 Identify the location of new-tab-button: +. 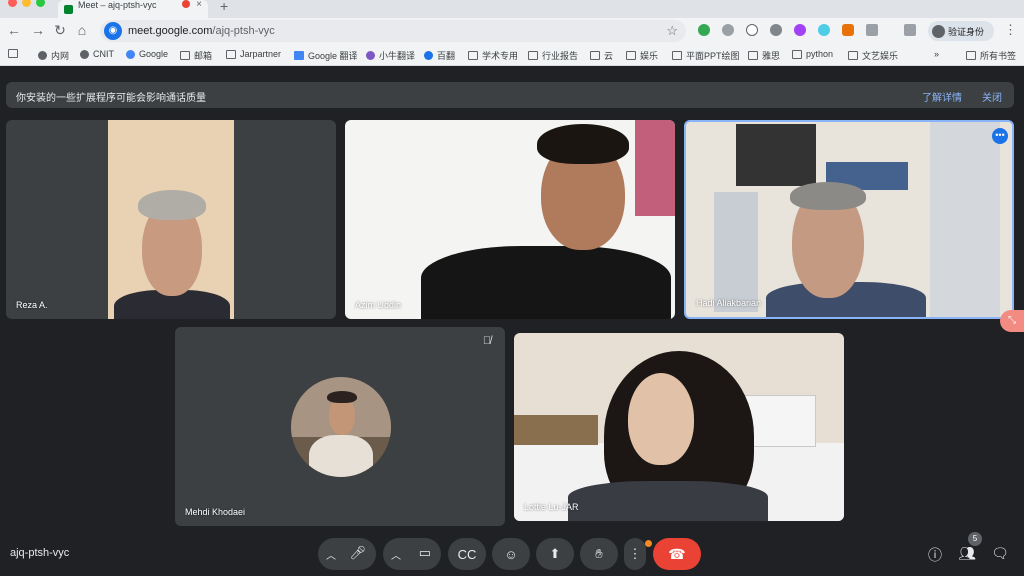
(228, 7).